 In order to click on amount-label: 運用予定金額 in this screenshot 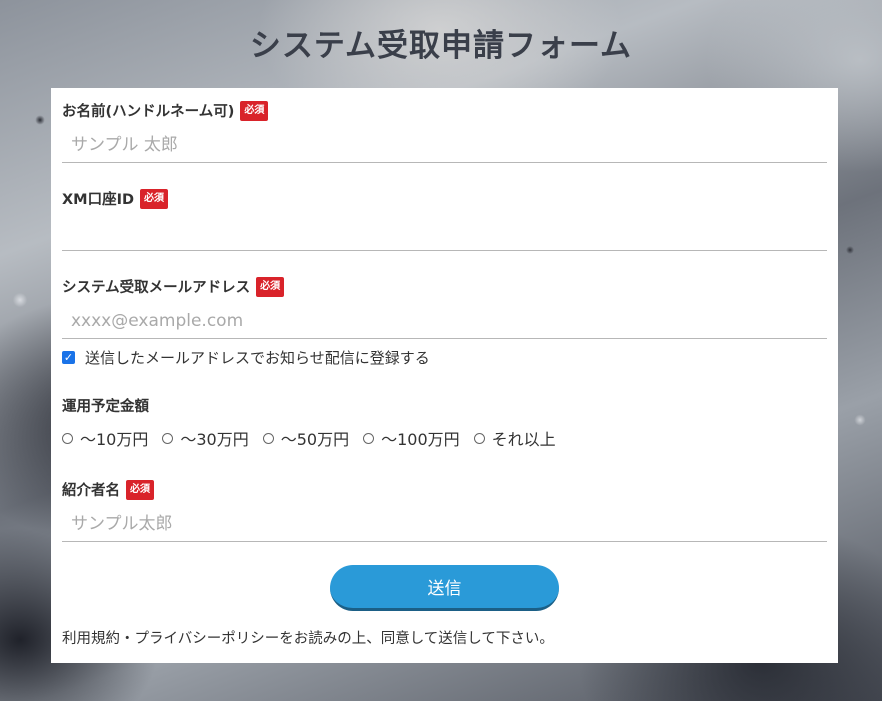, I will do `click(105, 405)`.